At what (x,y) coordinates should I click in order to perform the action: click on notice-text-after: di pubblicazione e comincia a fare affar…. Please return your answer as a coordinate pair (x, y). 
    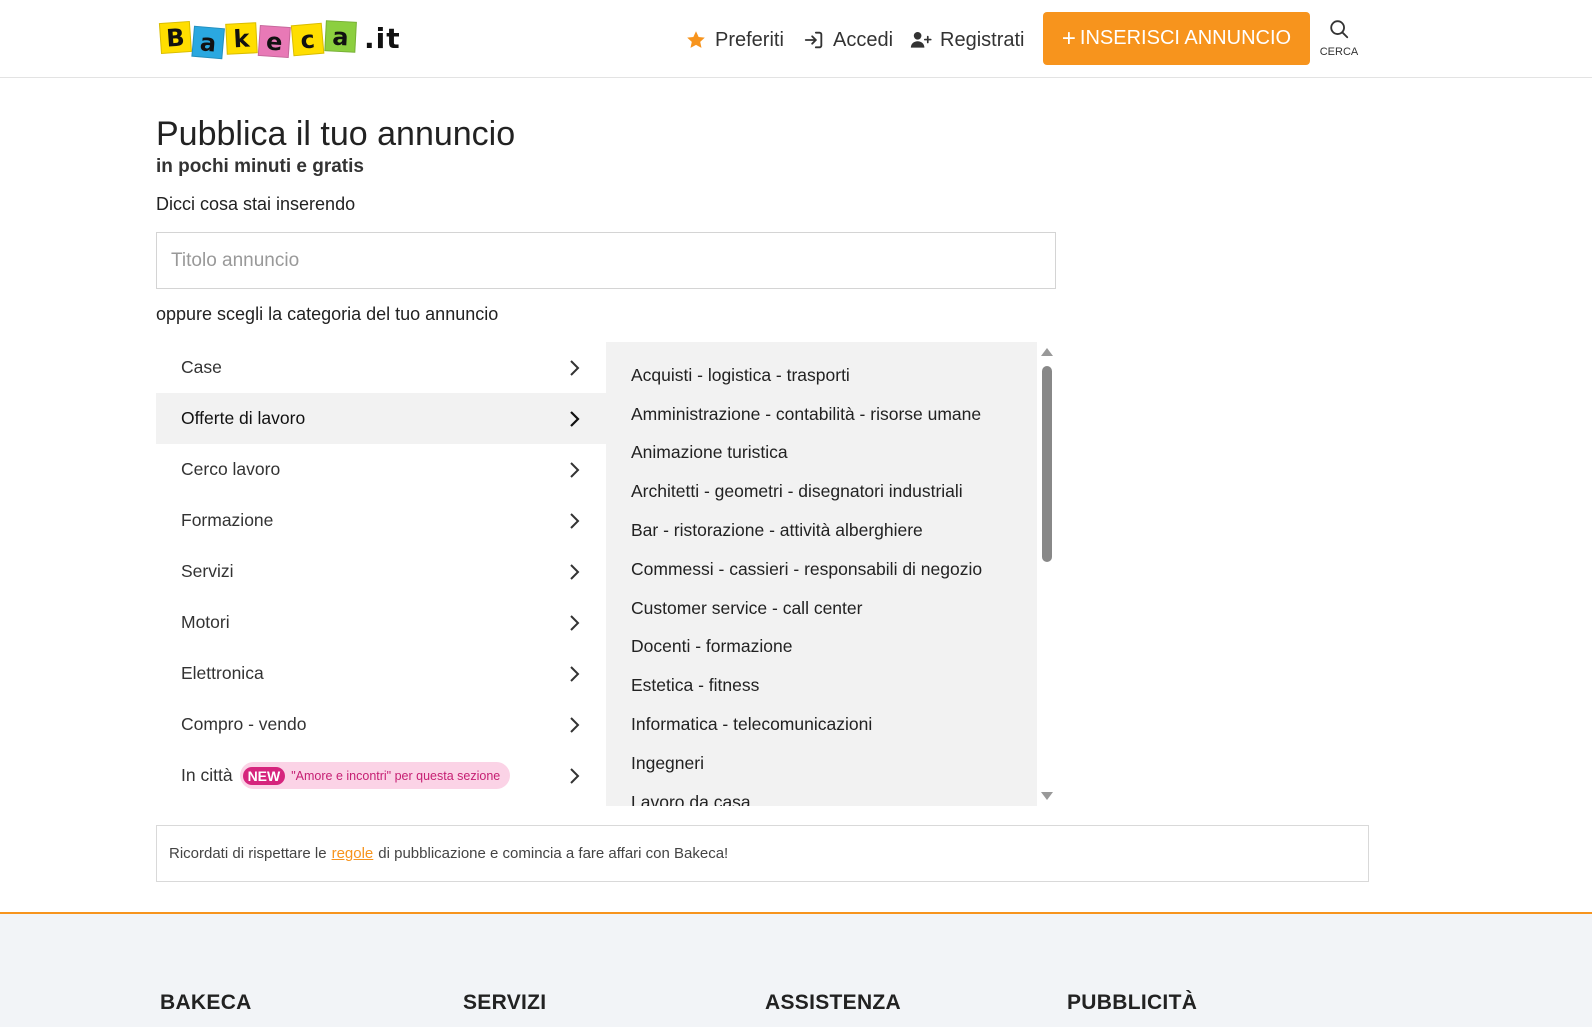
    Looking at the image, I should click on (553, 853).